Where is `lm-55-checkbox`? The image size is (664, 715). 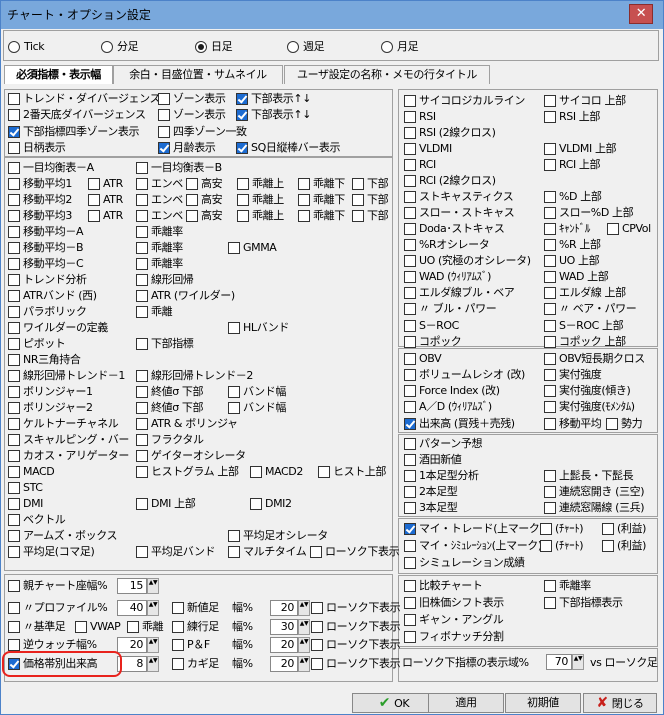 lm-55-checkbox is located at coordinates (14, 472).